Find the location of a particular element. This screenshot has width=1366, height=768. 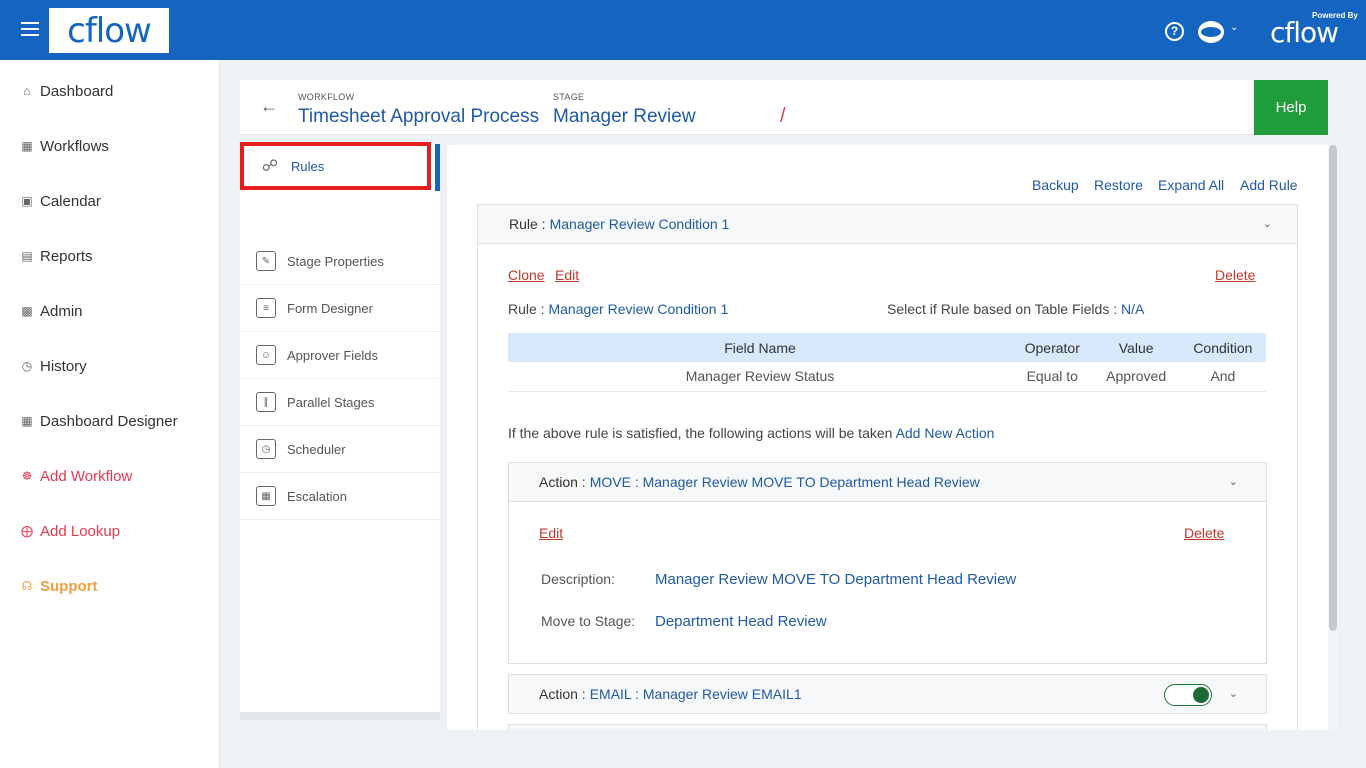

table-fields-value: N/A is located at coordinates (1133, 309).